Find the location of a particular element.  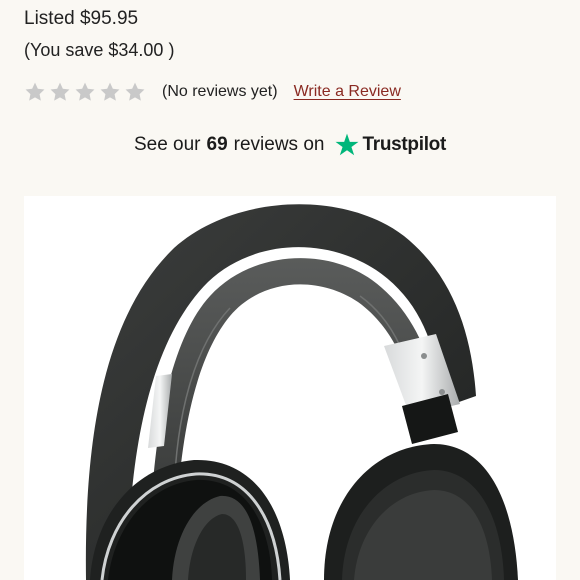

trustpilot-banner: See our 69 reviews on Trustpilot is located at coordinates (290, 145).